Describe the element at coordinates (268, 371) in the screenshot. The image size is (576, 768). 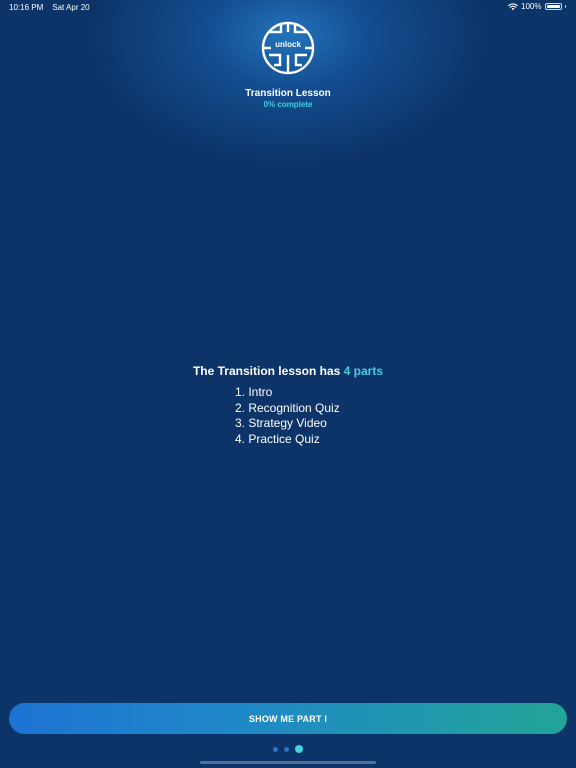
I see `summary-prefix: The Transition lesson has` at that location.